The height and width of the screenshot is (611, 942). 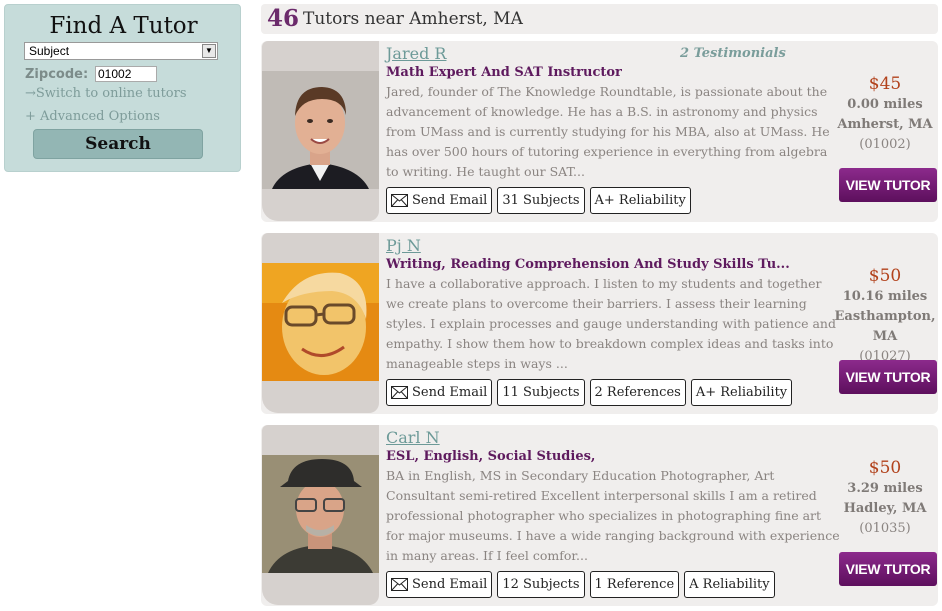 What do you see at coordinates (126, 74) in the screenshot?
I see `zipcode-input: 01002` at bounding box center [126, 74].